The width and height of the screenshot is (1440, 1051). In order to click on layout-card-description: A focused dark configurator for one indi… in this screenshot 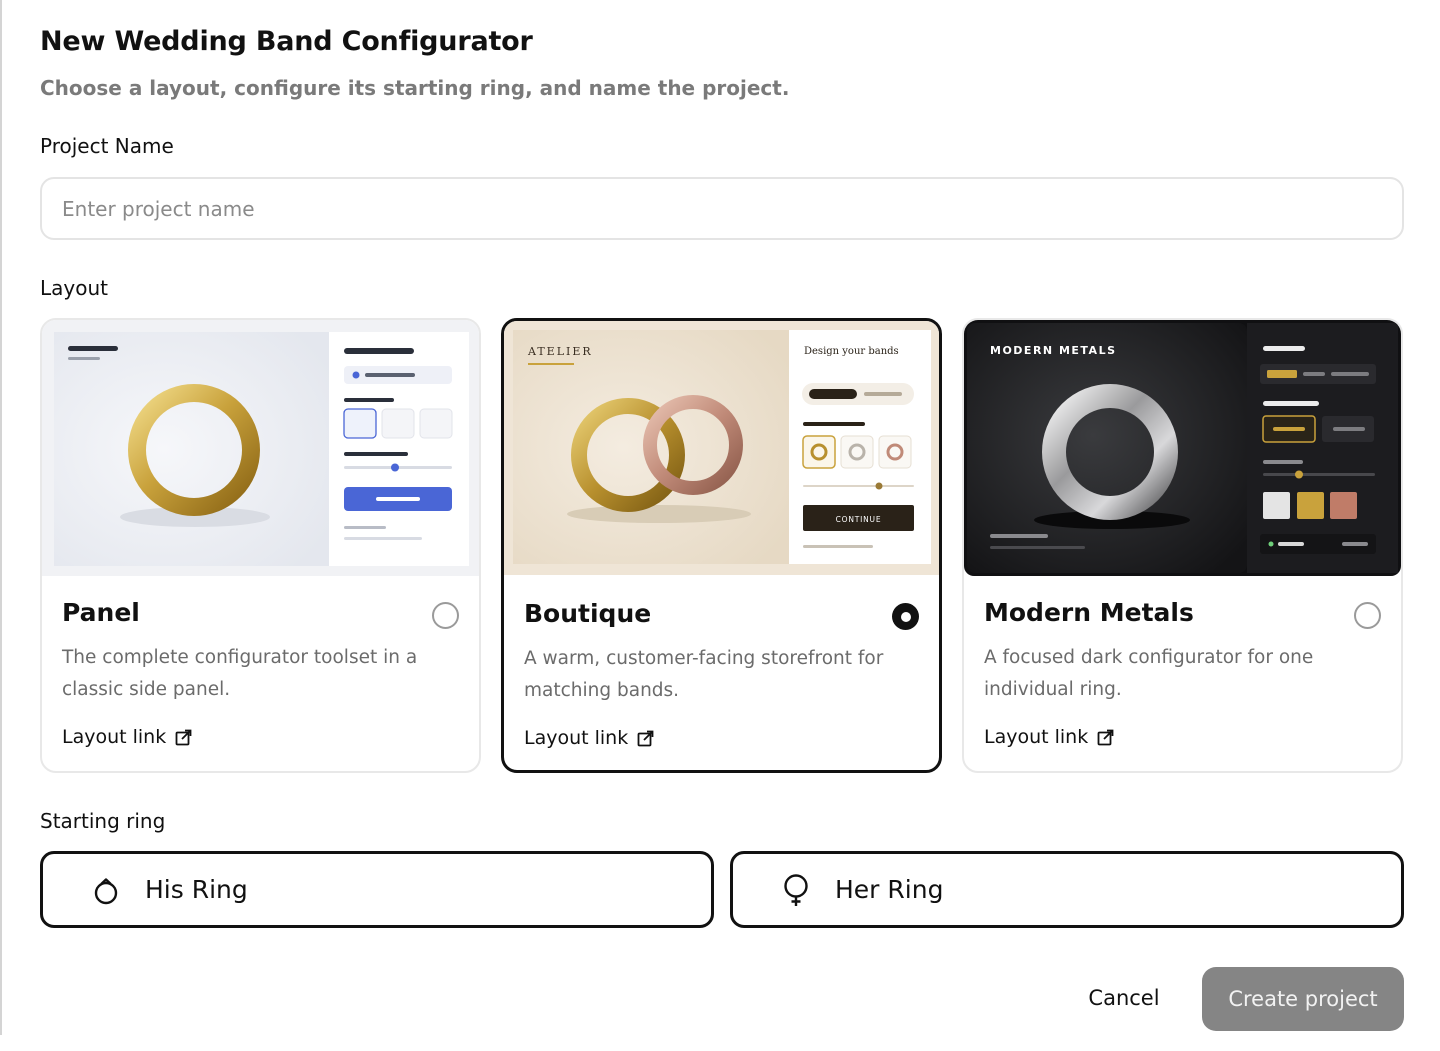, I will do `click(1149, 673)`.